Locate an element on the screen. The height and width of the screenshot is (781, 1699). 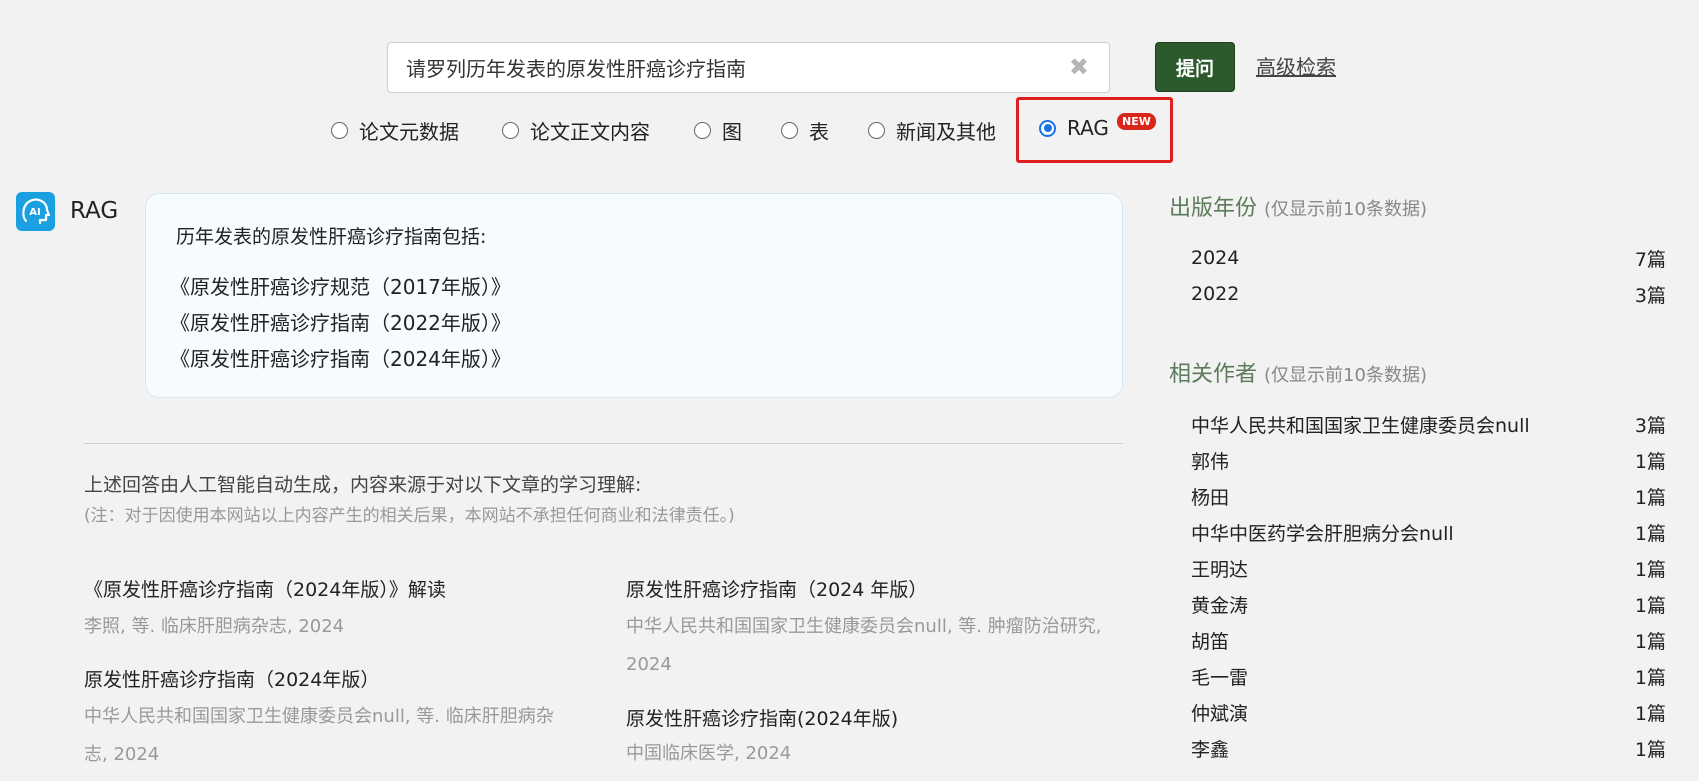
author-facet-item: 王明达 1篇 is located at coordinates (1428, 568).